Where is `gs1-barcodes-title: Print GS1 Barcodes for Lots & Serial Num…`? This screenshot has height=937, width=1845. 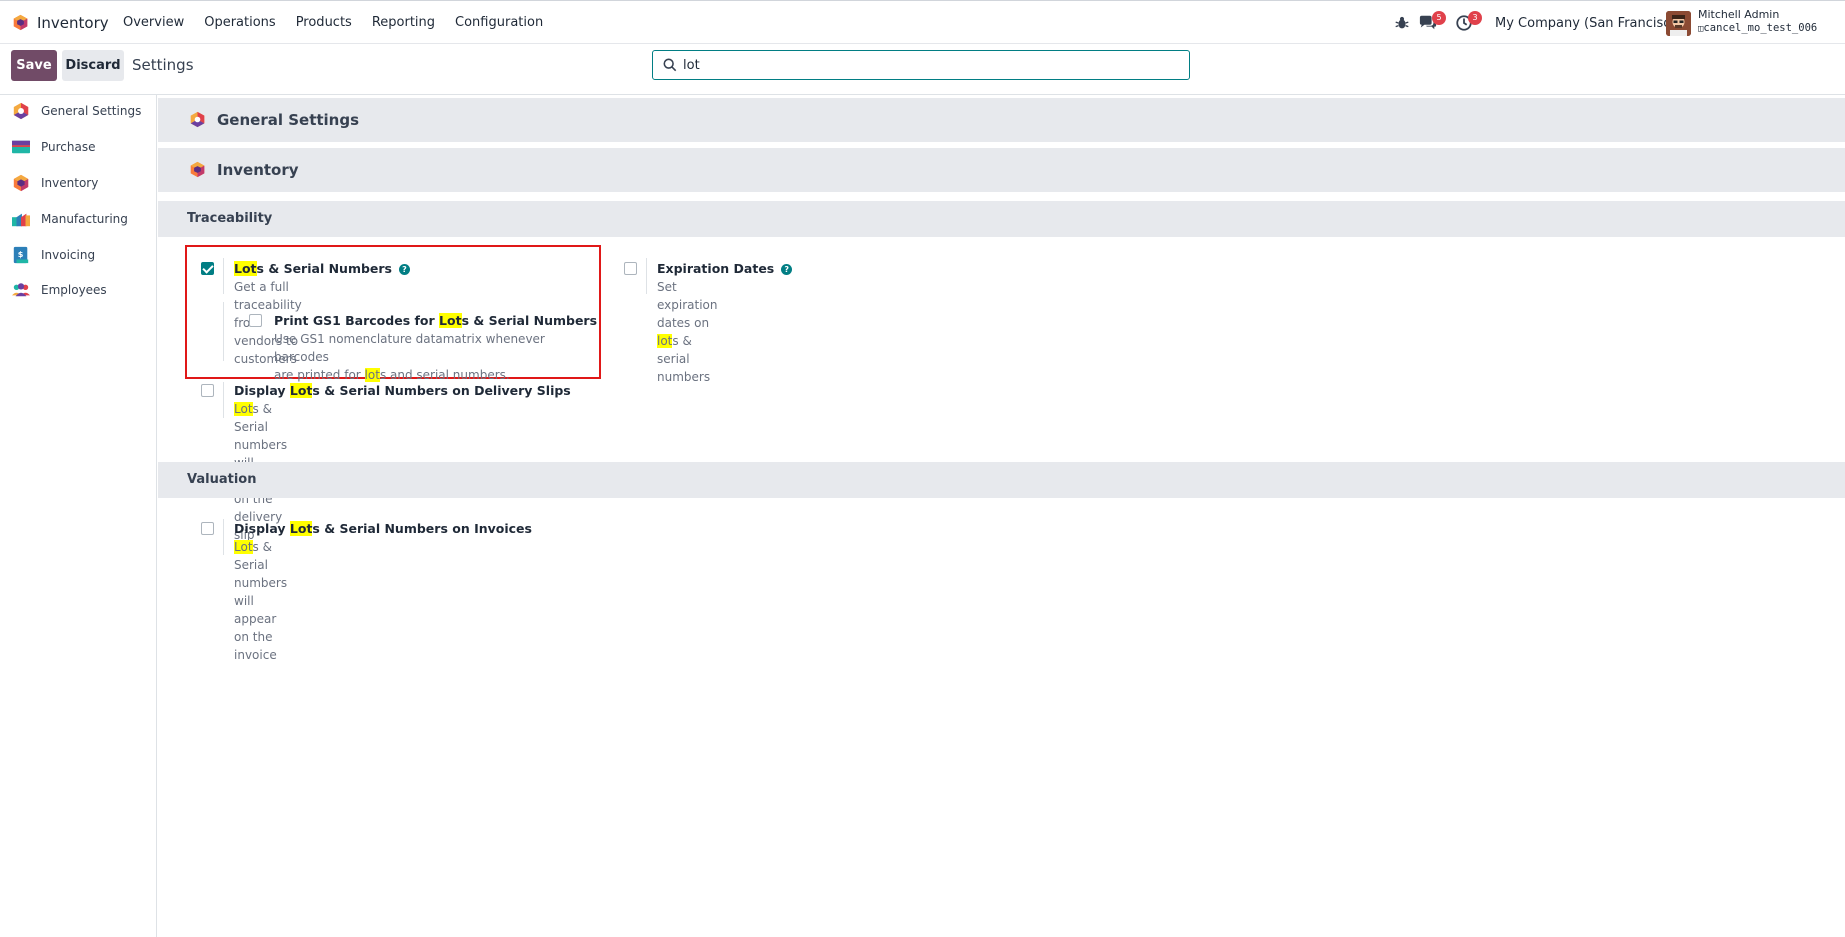 gs1-barcodes-title: Print GS1 Barcodes for Lots & Serial Num… is located at coordinates (436, 320).